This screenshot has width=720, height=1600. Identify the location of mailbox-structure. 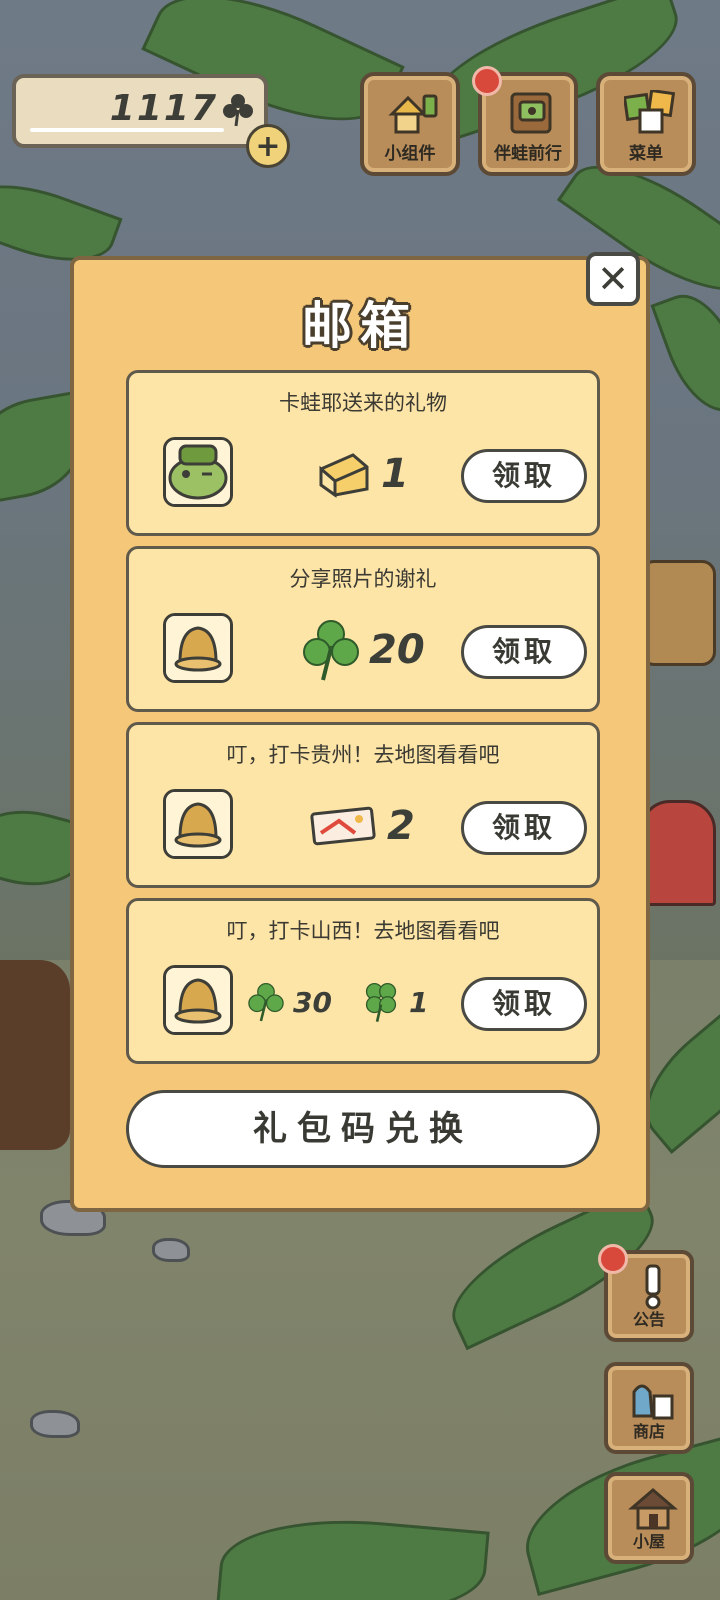
(678, 853).